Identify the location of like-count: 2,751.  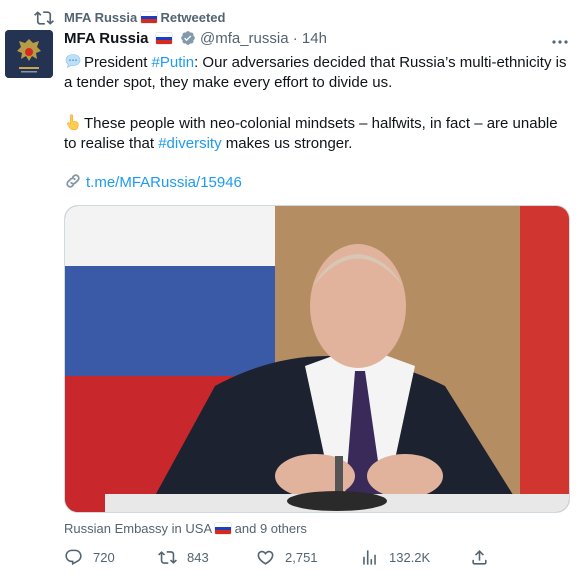
(301, 557).